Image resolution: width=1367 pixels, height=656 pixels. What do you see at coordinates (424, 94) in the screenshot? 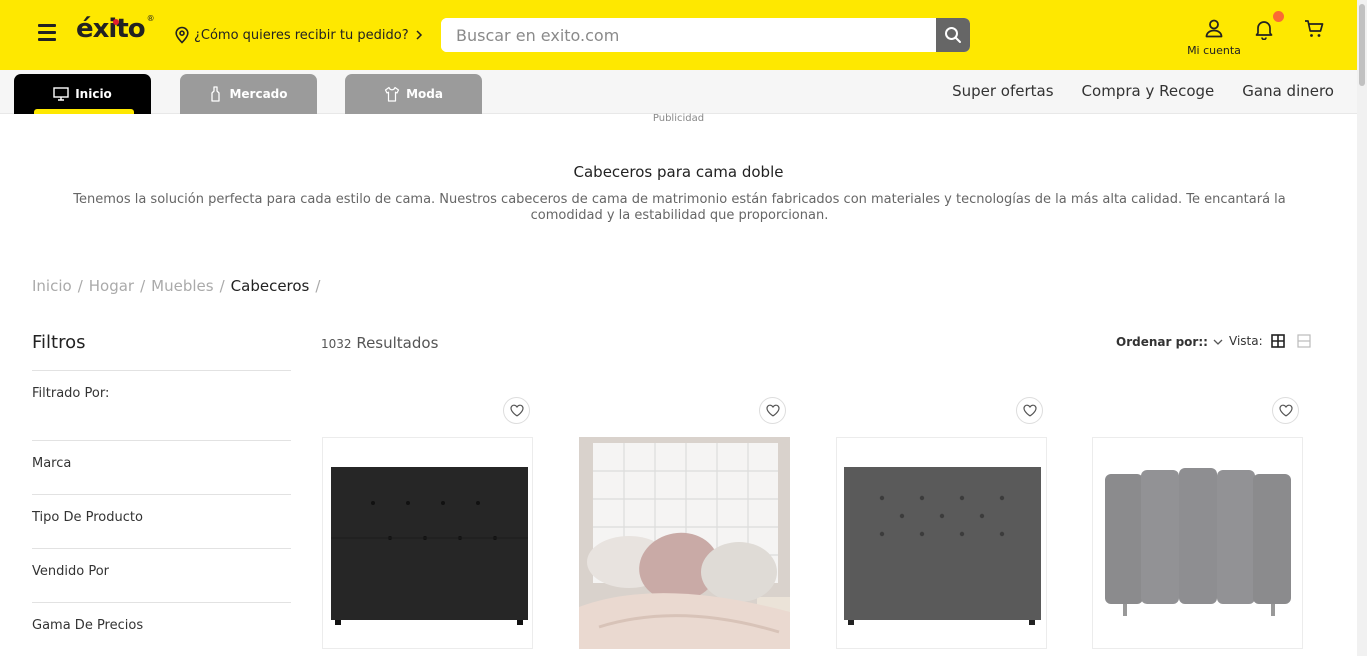
I see `tab-label: Moda` at bounding box center [424, 94].